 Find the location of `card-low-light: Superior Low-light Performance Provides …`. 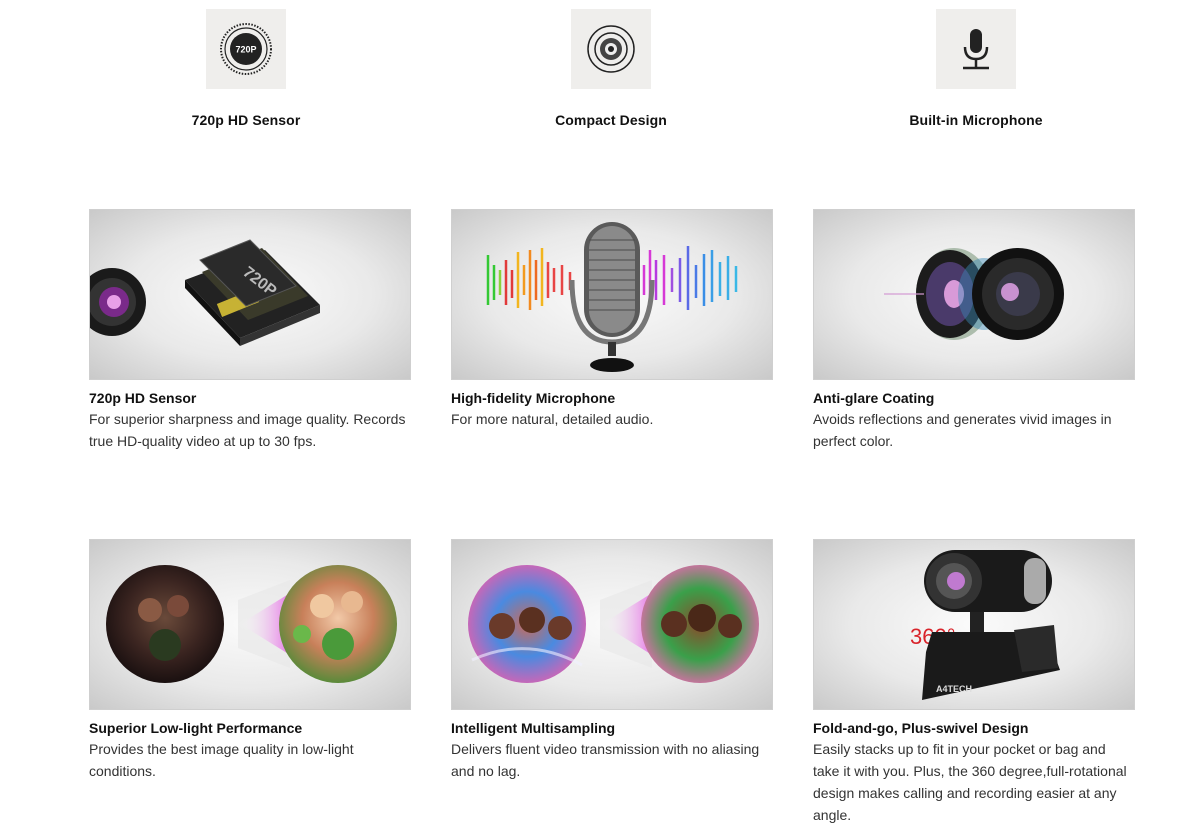

card-low-light: Superior Low-light Performance Provides … is located at coordinates (250, 660).